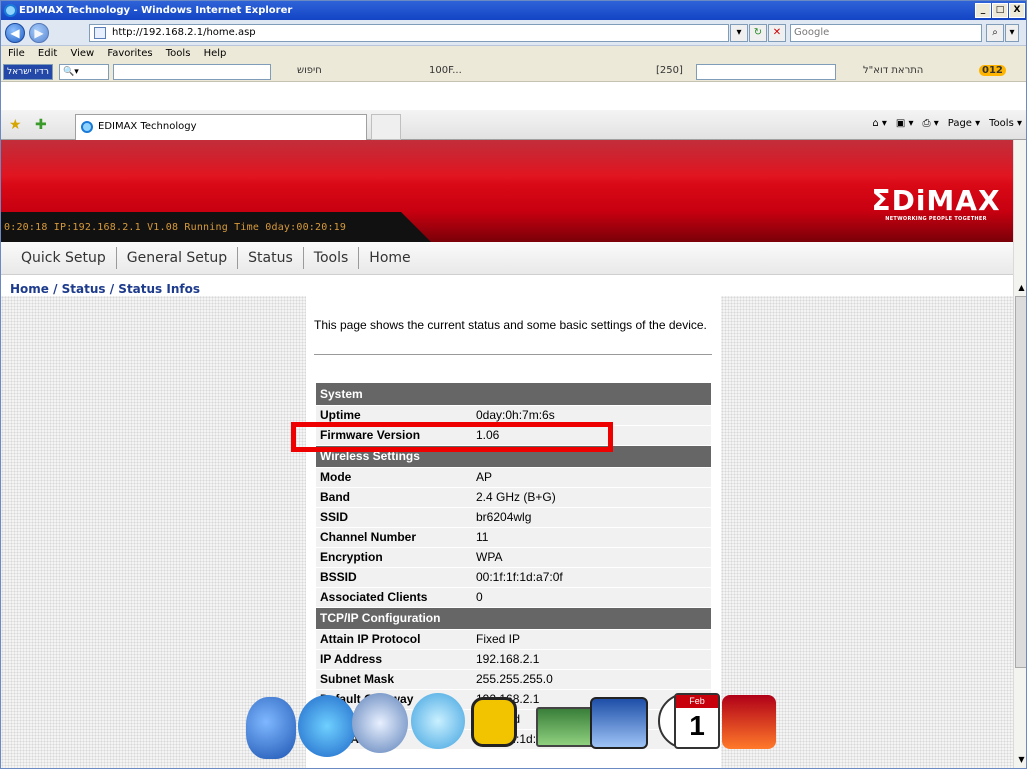  I want to click on command-bar: ⌂ ▾ ▣ ▾ ⎙ ▾ Page ▾ Tools ▾, so click(947, 123).